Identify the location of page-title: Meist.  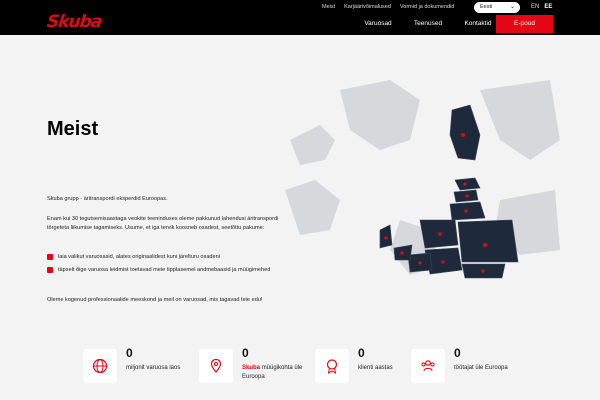
(73, 129).